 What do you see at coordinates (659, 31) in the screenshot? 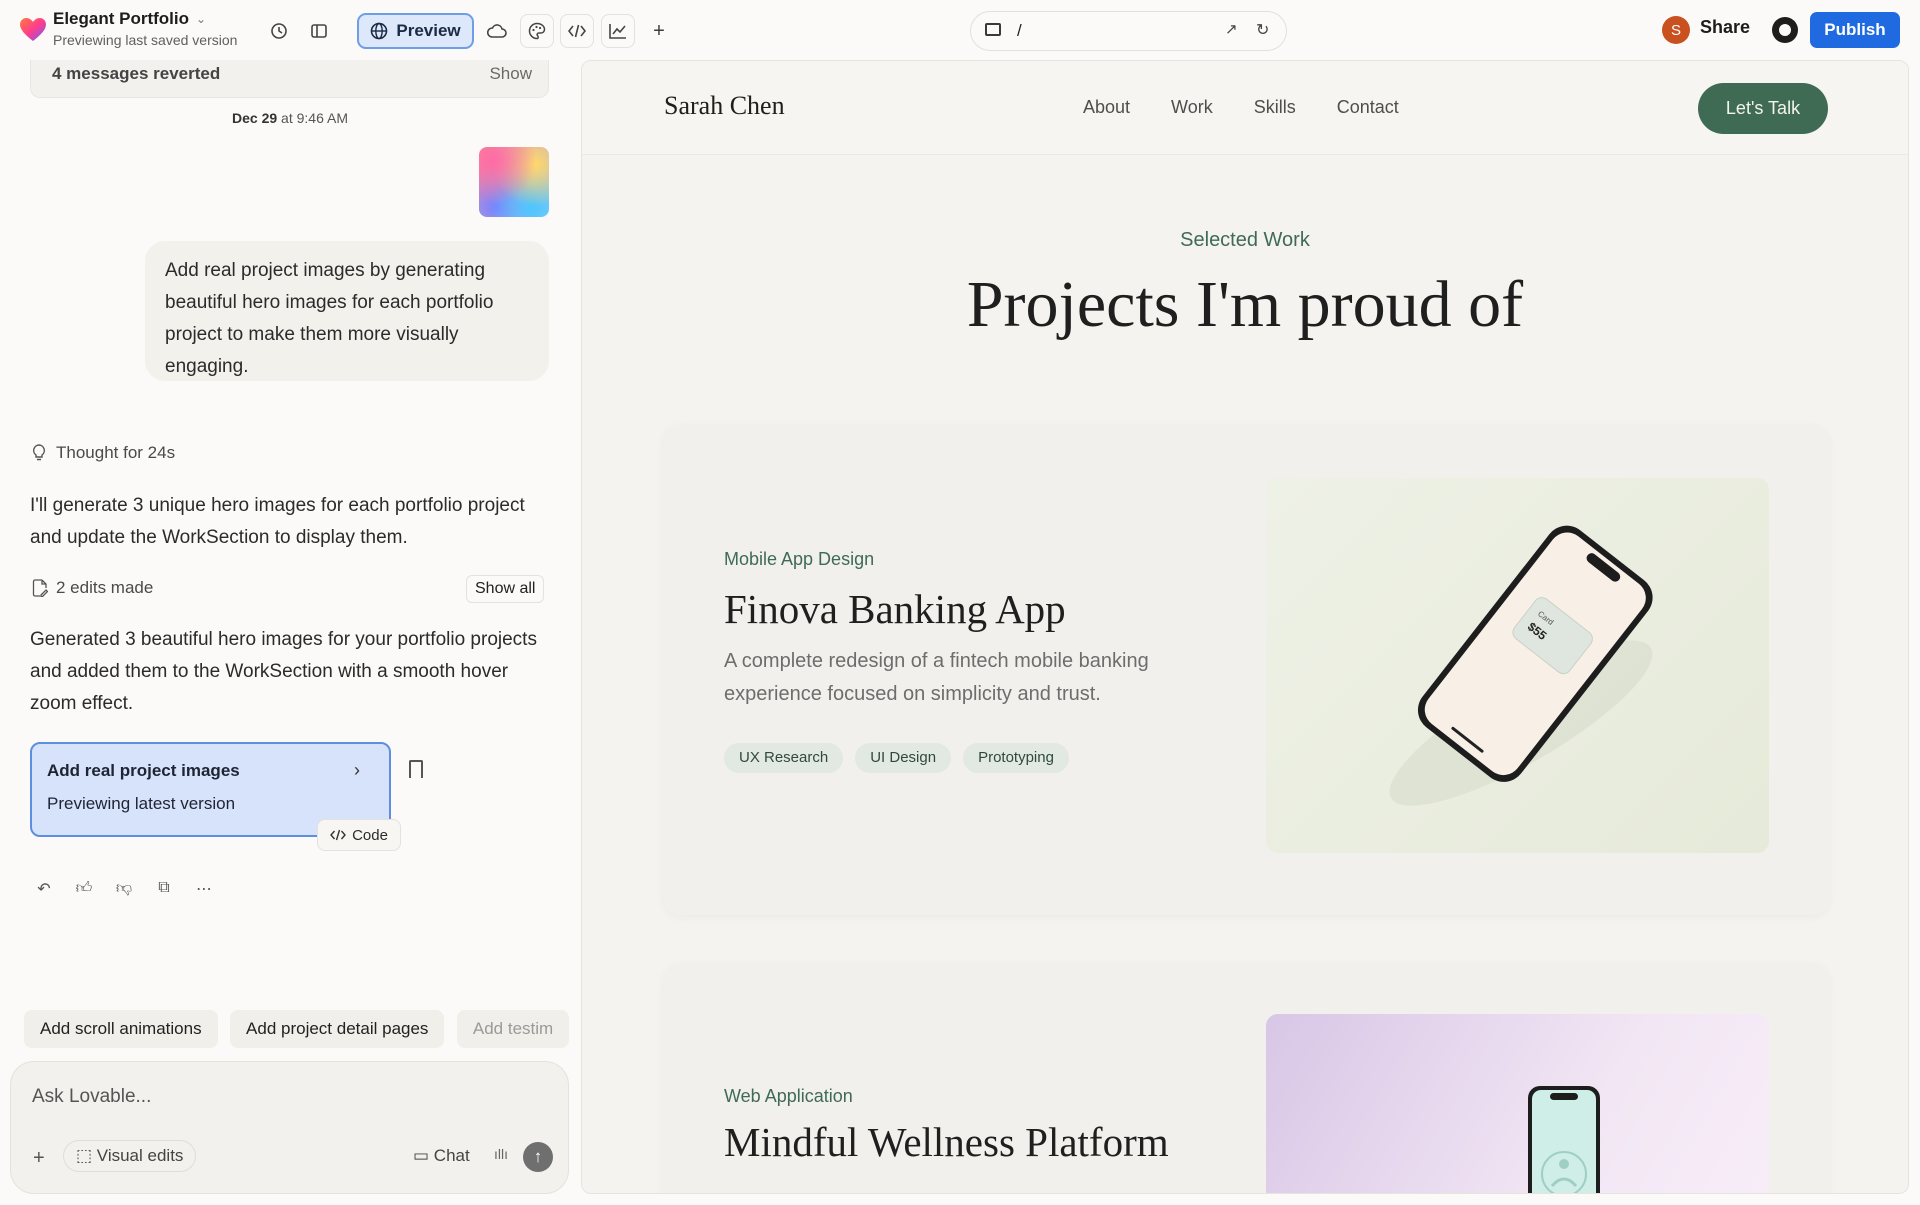
I see `plus-icon: +` at bounding box center [659, 31].